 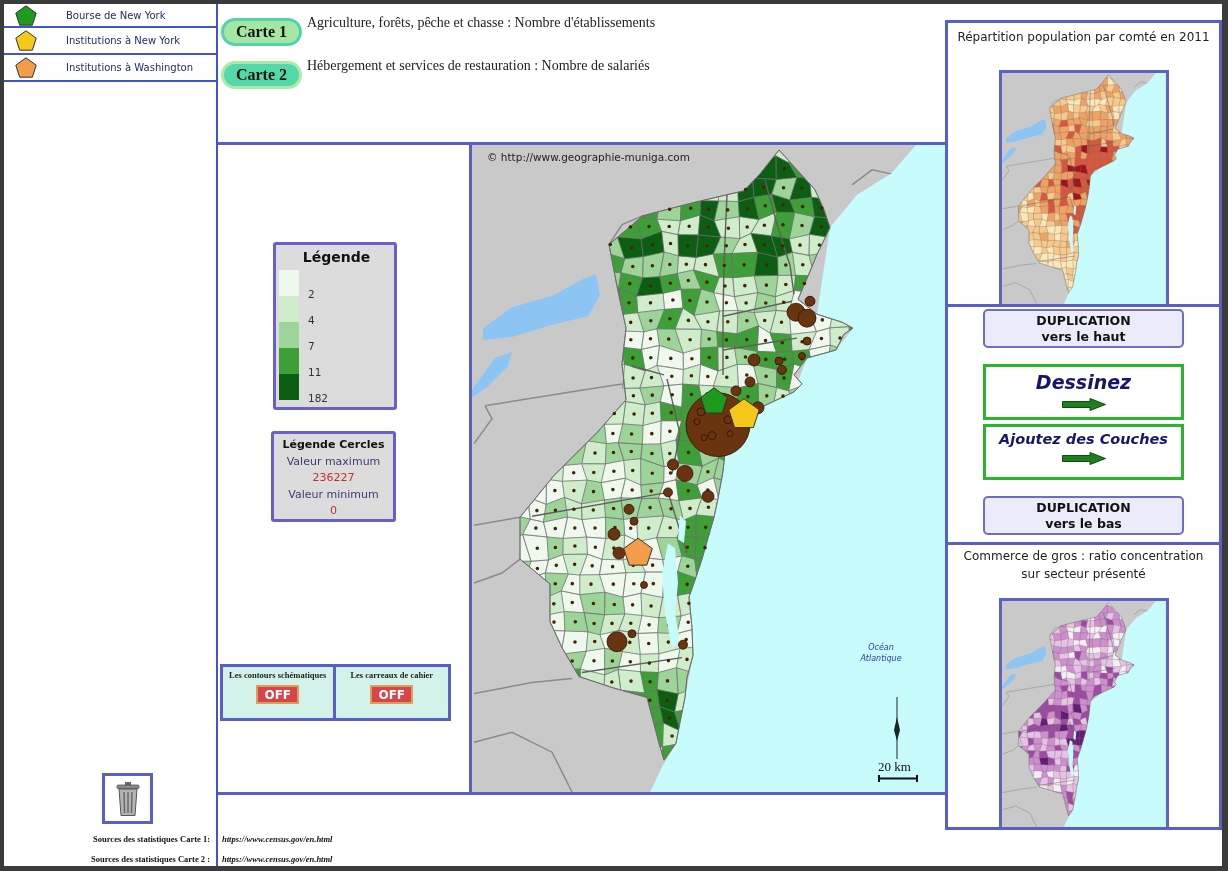 What do you see at coordinates (481, 23) in the screenshot?
I see `map-title: Agriculture, forêts, pêche et chasse : Nombre d'établissements` at bounding box center [481, 23].